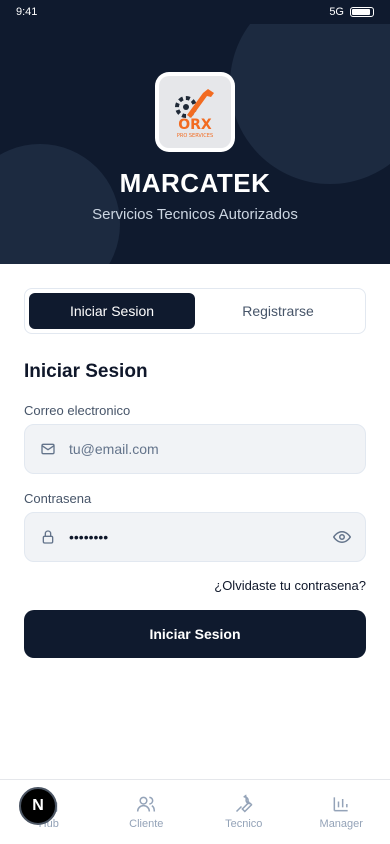 This screenshot has width=390, height=844. What do you see at coordinates (112, 311) in the screenshot?
I see `tab-iniciar-sesion: Iniciar Sesion` at bounding box center [112, 311].